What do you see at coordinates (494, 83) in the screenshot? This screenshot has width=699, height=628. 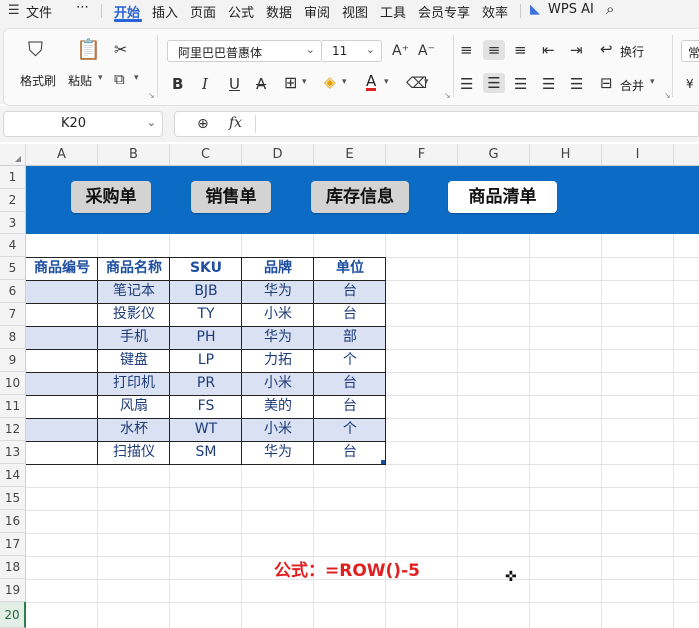 I see `align-center-icon: ☰` at bounding box center [494, 83].